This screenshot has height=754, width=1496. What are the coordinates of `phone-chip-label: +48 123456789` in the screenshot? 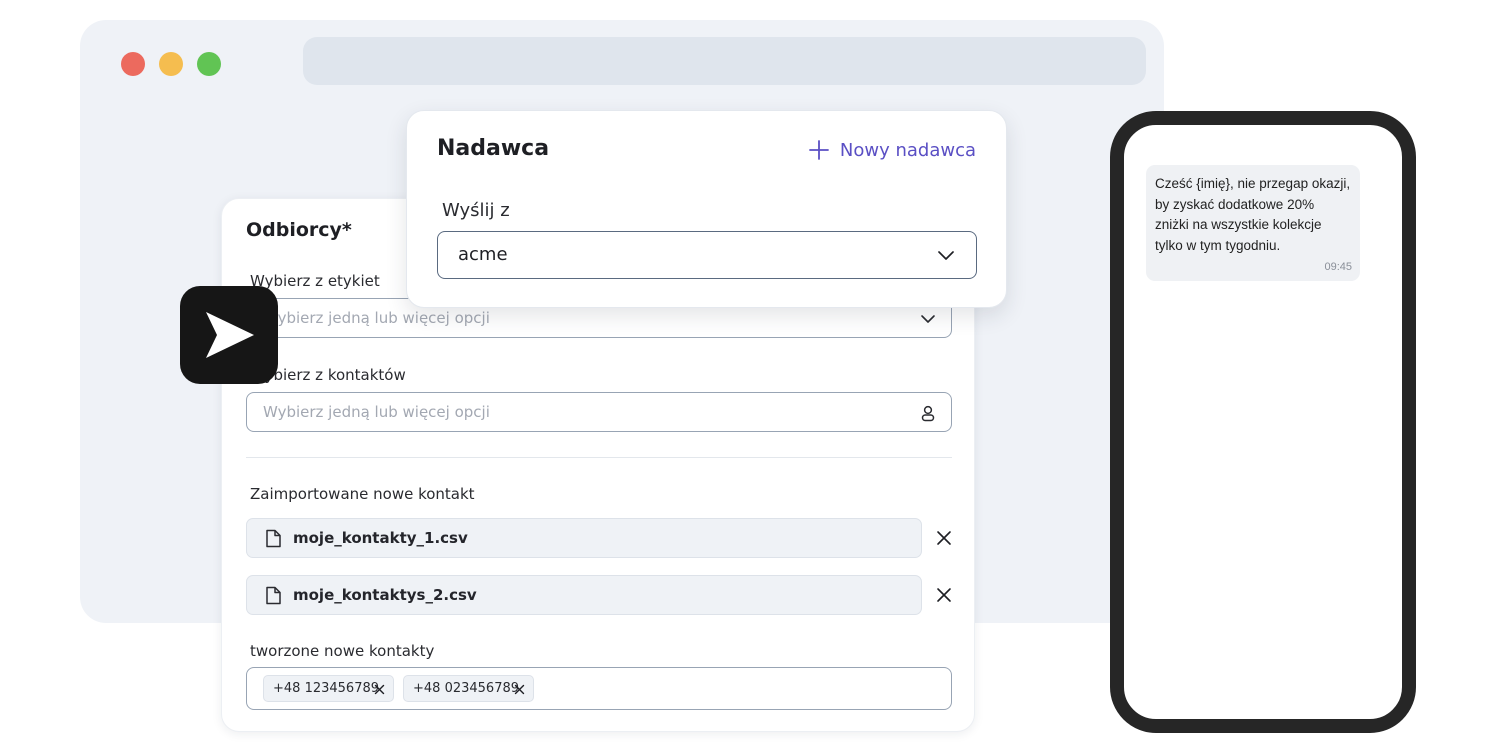 It's located at (326, 688).